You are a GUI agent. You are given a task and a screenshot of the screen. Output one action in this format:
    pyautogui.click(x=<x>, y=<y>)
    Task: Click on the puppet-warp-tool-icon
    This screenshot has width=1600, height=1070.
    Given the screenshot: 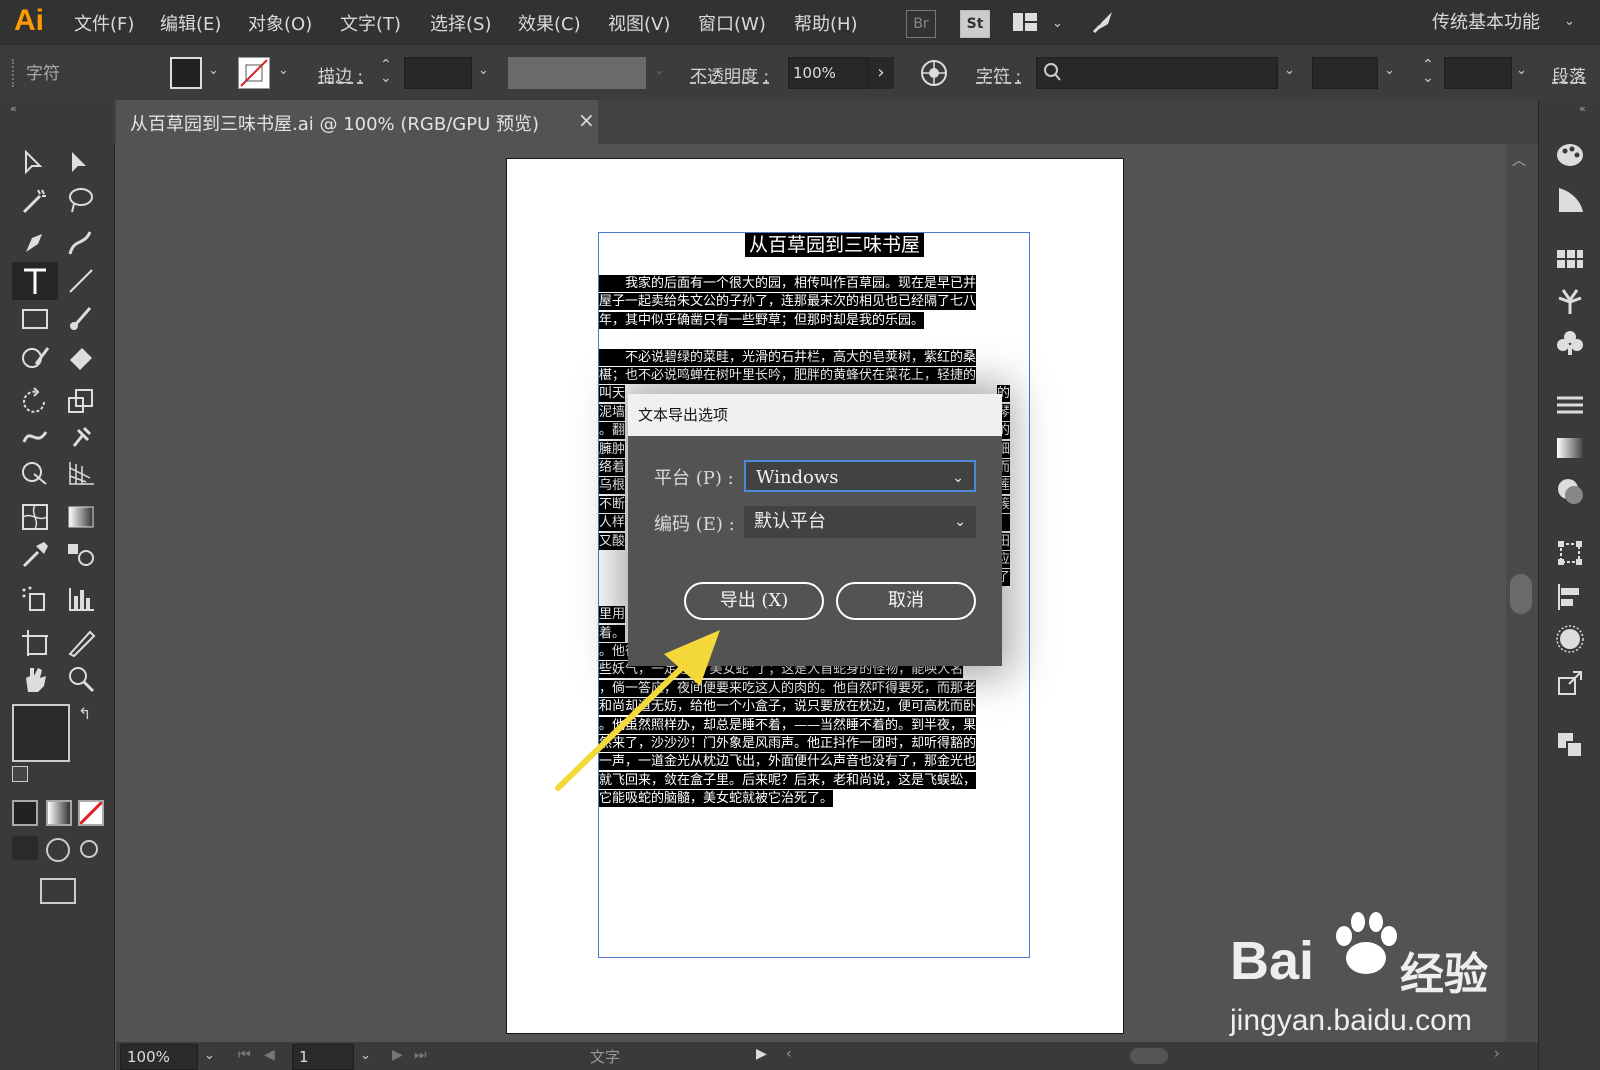 What is the action you would take?
    pyautogui.click(x=83, y=438)
    